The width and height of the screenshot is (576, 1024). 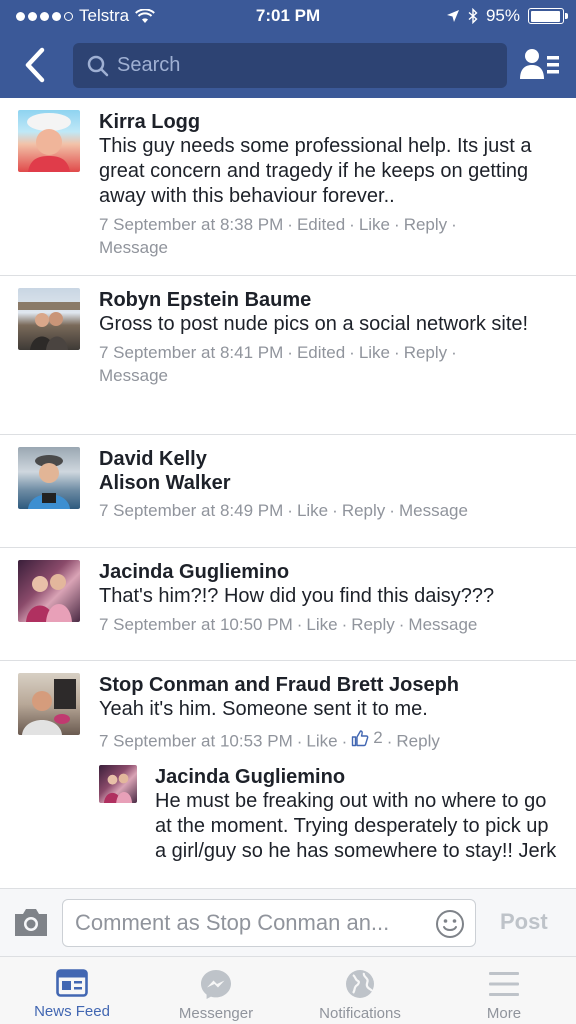 What do you see at coordinates (504, 984) in the screenshot?
I see `menu-icon` at bounding box center [504, 984].